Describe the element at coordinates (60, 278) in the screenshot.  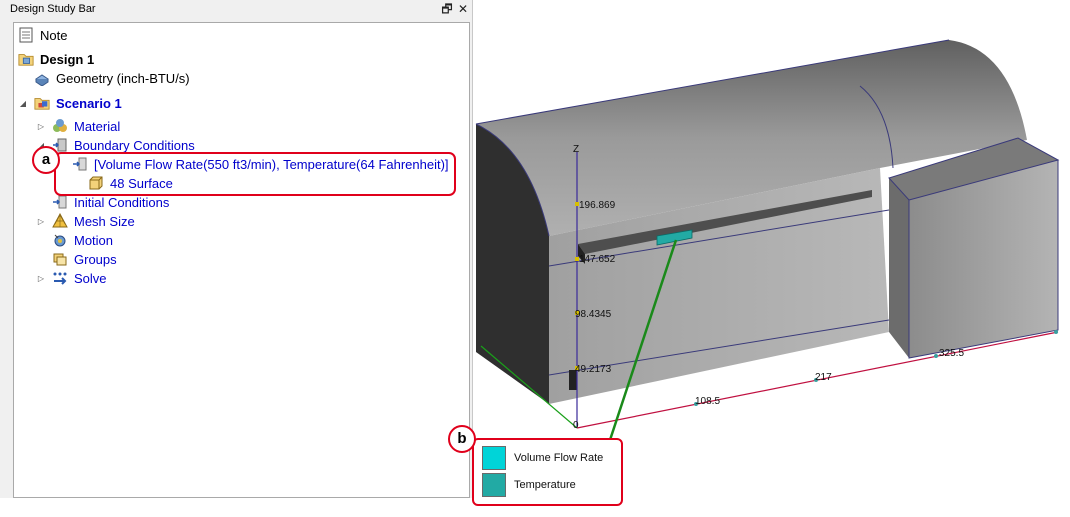
I see `solve-icon` at that location.